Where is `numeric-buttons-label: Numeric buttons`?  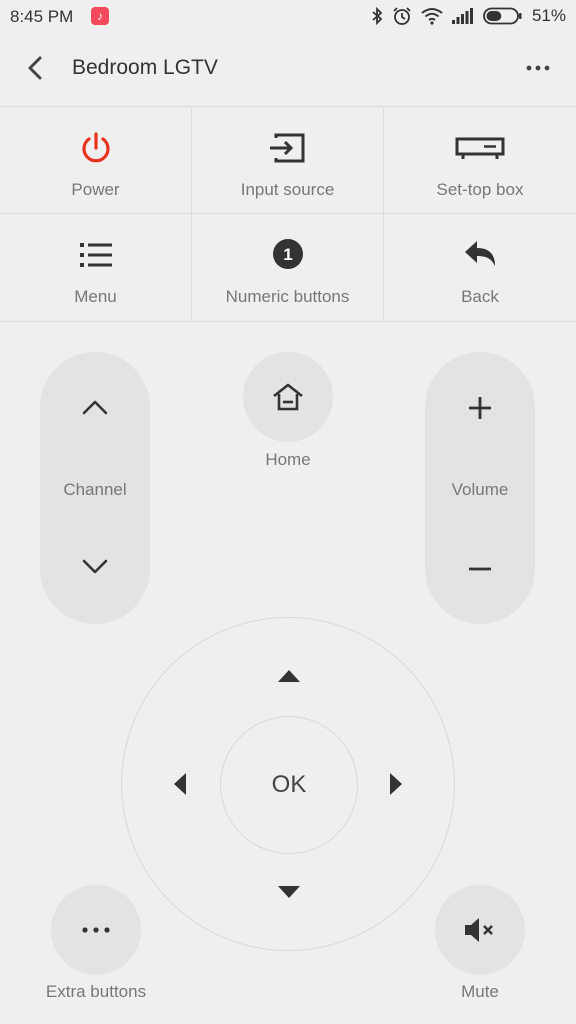
numeric-buttons-label: Numeric buttons is located at coordinates (287, 296).